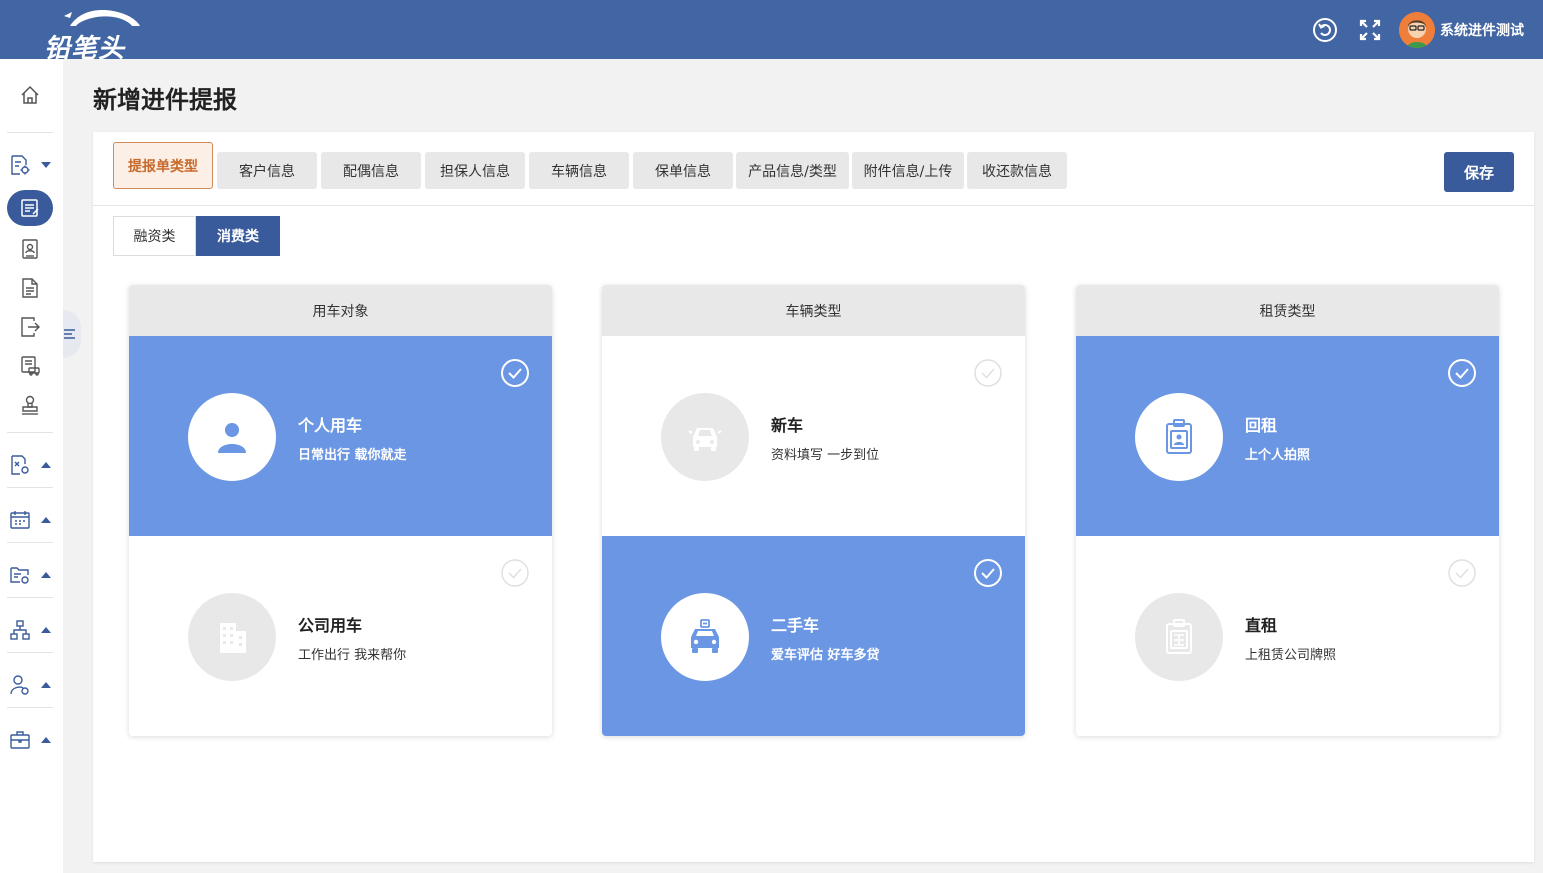 The width and height of the screenshot is (1543, 873). I want to click on card-lease-type: 租赁类型 回租 上个人拍照 直租 上租赁公司牌照, so click(1287, 510).